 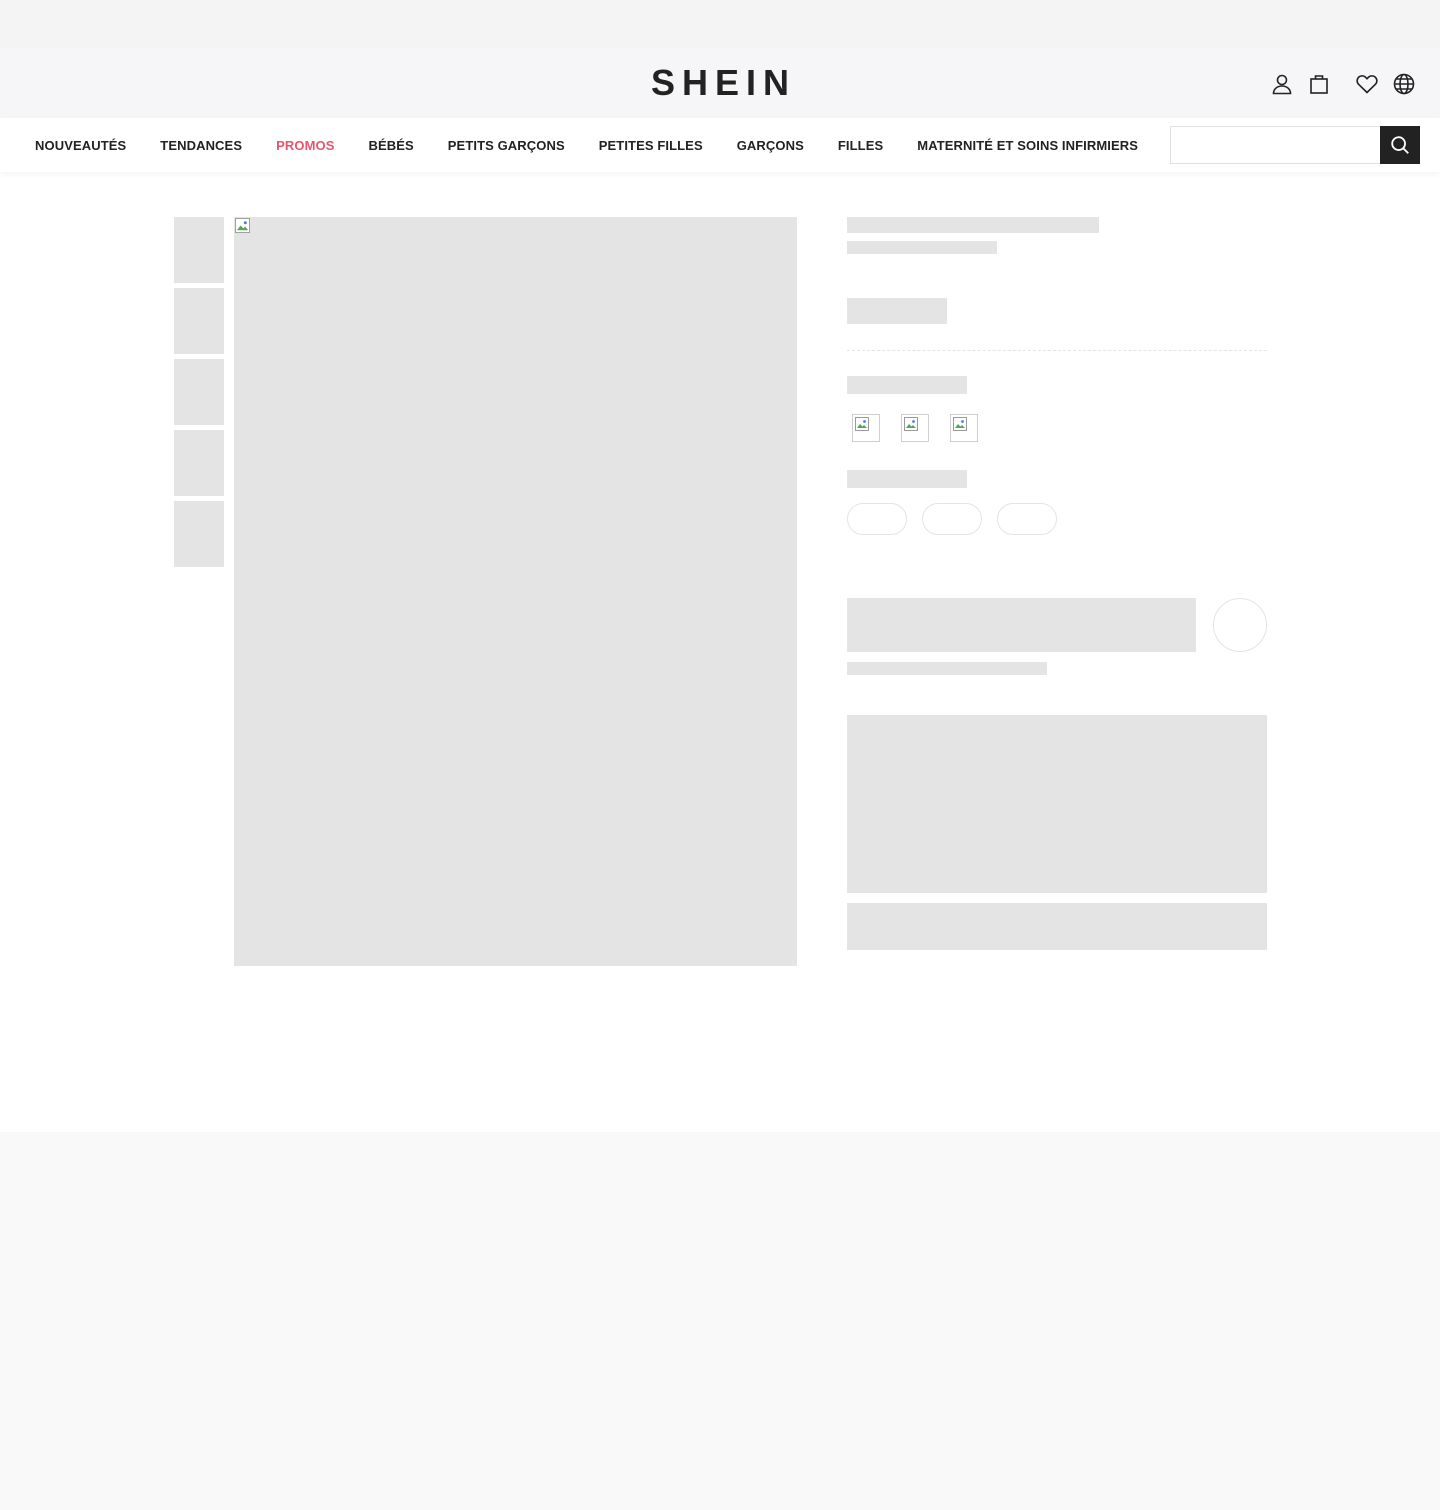 I want to click on search-bar, so click(x=1295, y=145).